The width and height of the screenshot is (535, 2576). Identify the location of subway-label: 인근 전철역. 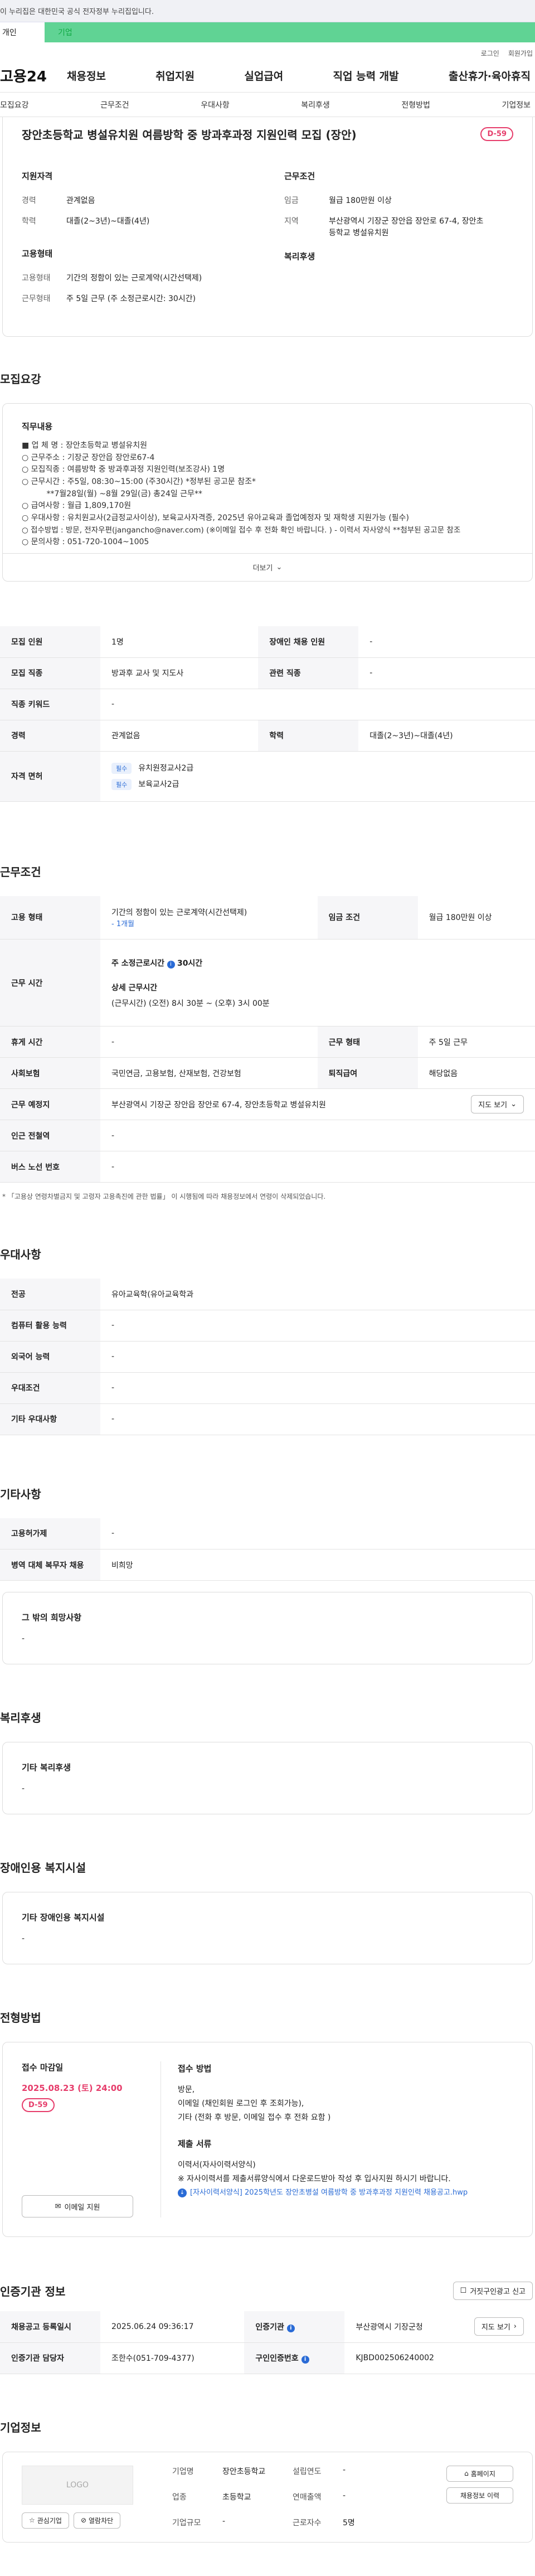
(50, 1135).